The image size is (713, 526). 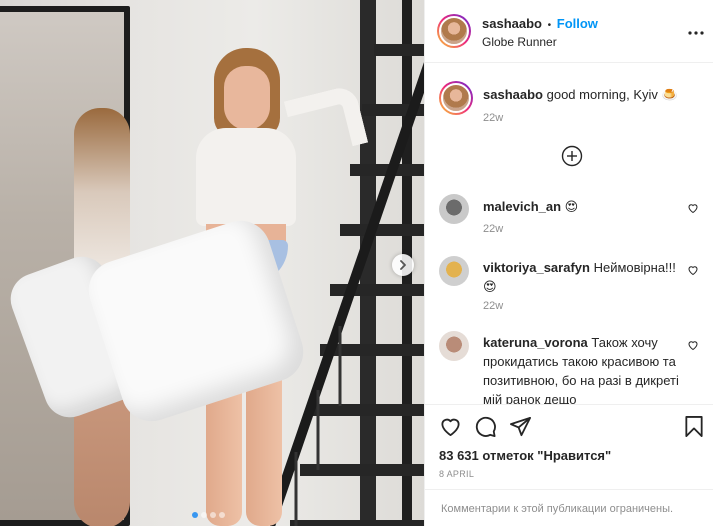 I want to click on bookmark-icon, so click(x=694, y=426).